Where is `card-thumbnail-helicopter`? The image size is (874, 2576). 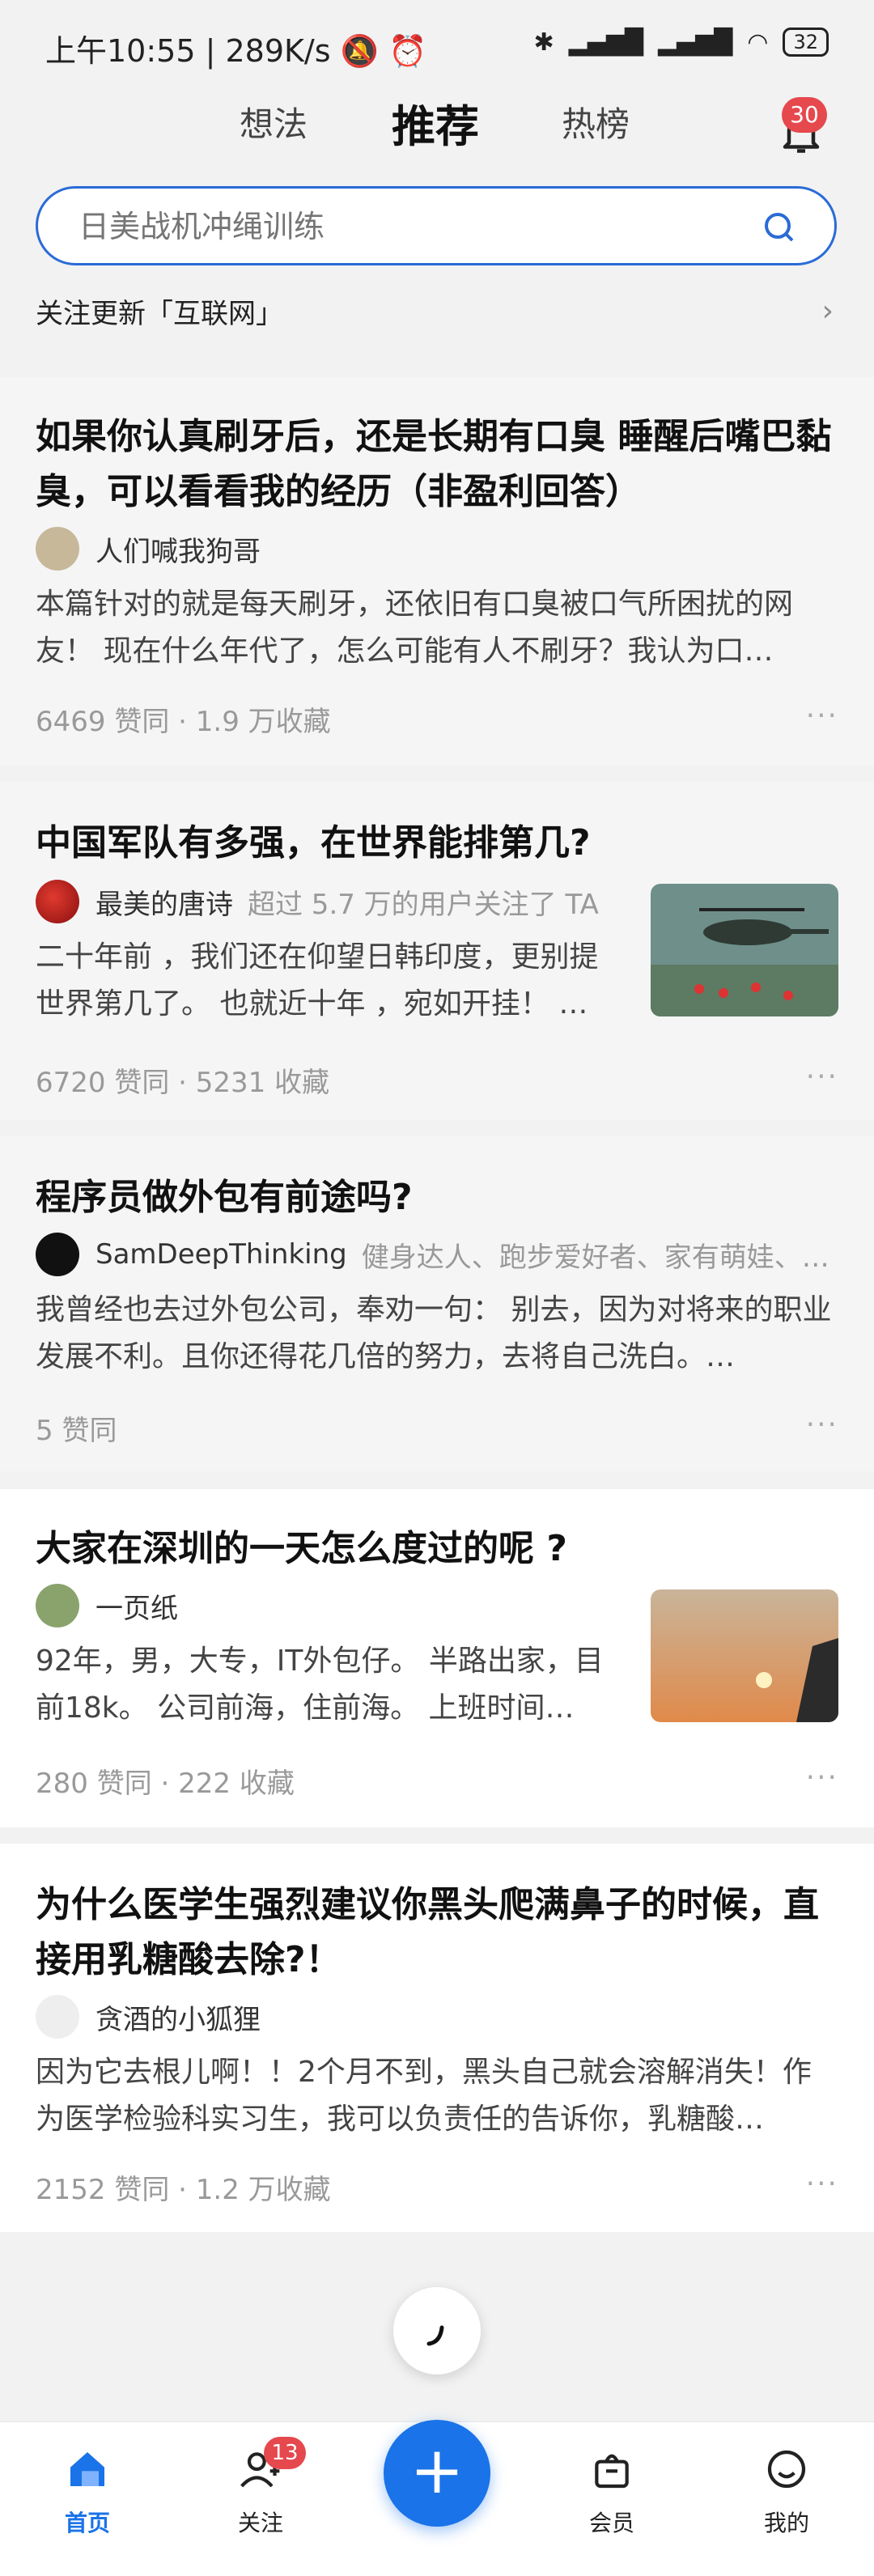 card-thumbnail-helicopter is located at coordinates (744, 950).